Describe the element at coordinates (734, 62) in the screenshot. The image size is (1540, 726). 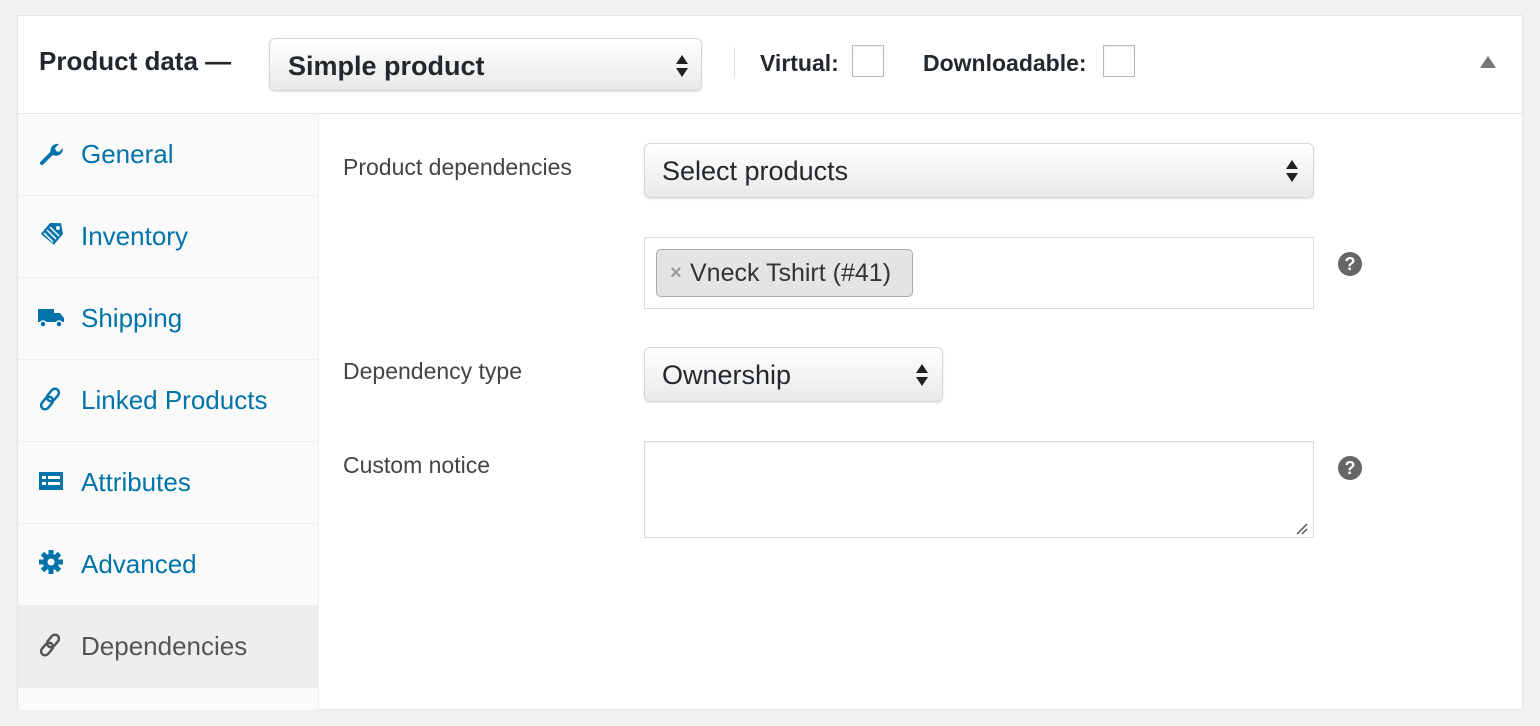
I see `header-divider` at that location.